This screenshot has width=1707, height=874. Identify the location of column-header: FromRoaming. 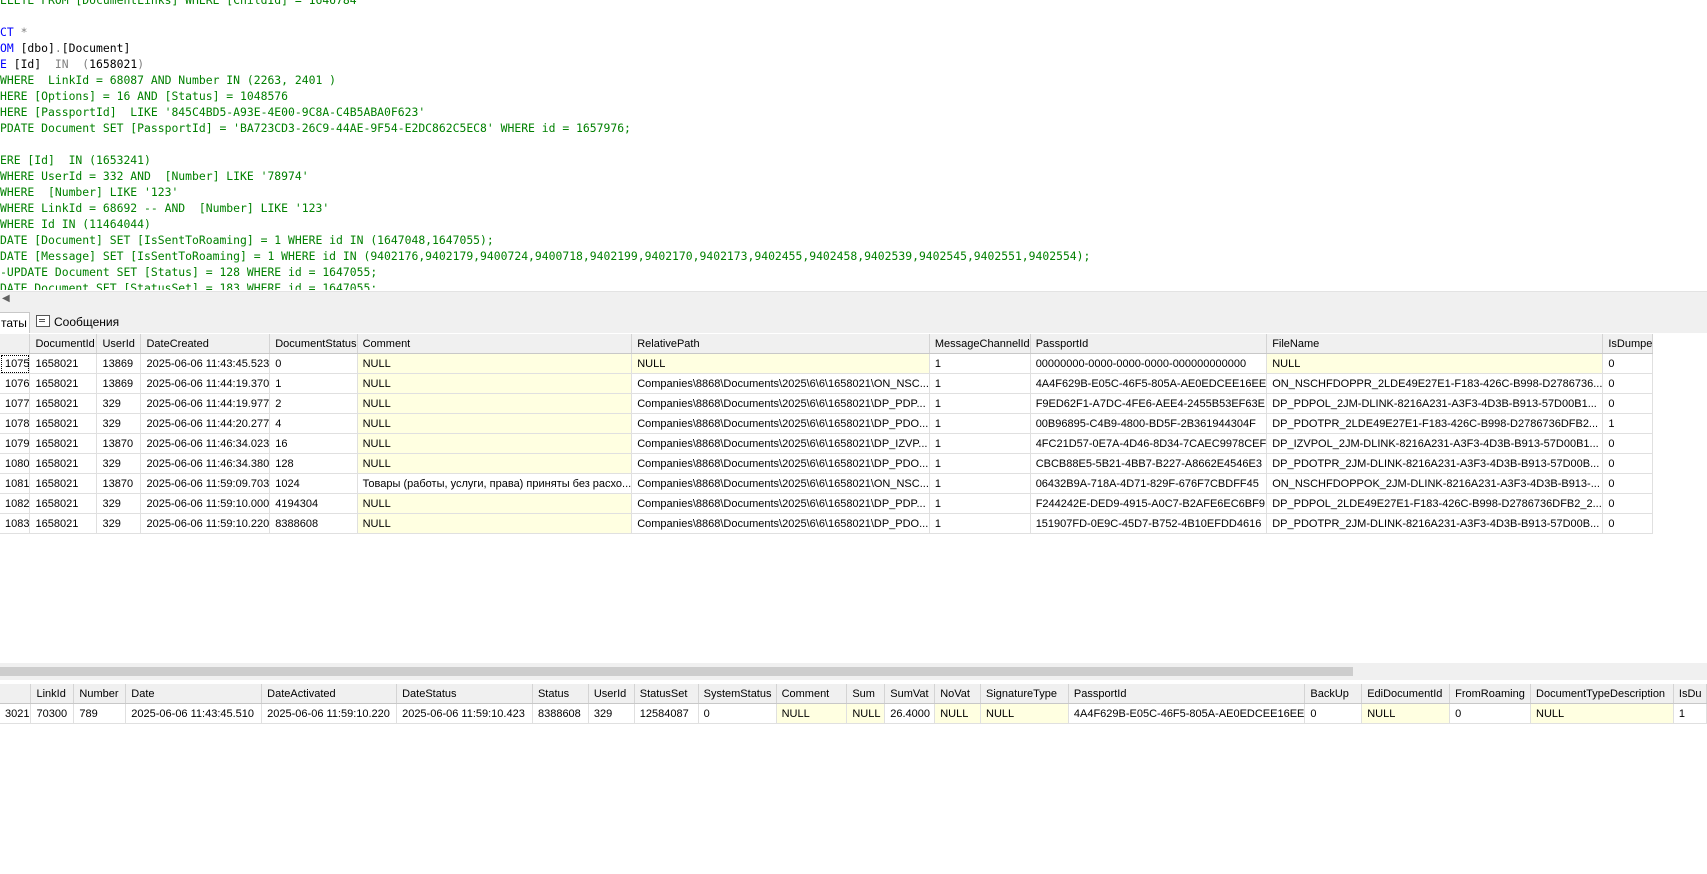
(1490, 694).